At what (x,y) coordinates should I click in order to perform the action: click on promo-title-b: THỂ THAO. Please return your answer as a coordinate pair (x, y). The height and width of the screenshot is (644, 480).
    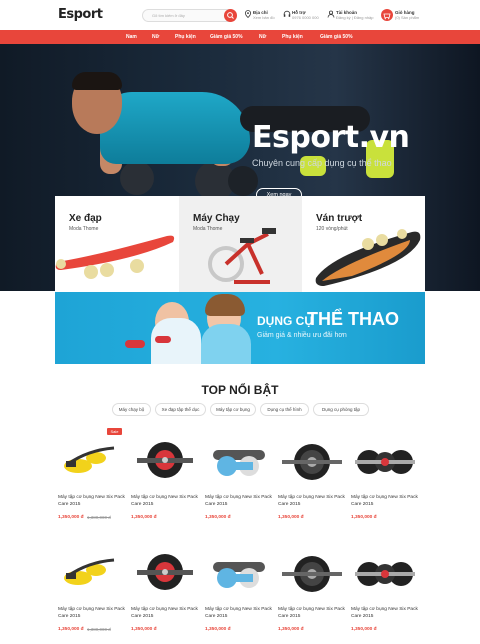
    Looking at the image, I should click on (353, 319).